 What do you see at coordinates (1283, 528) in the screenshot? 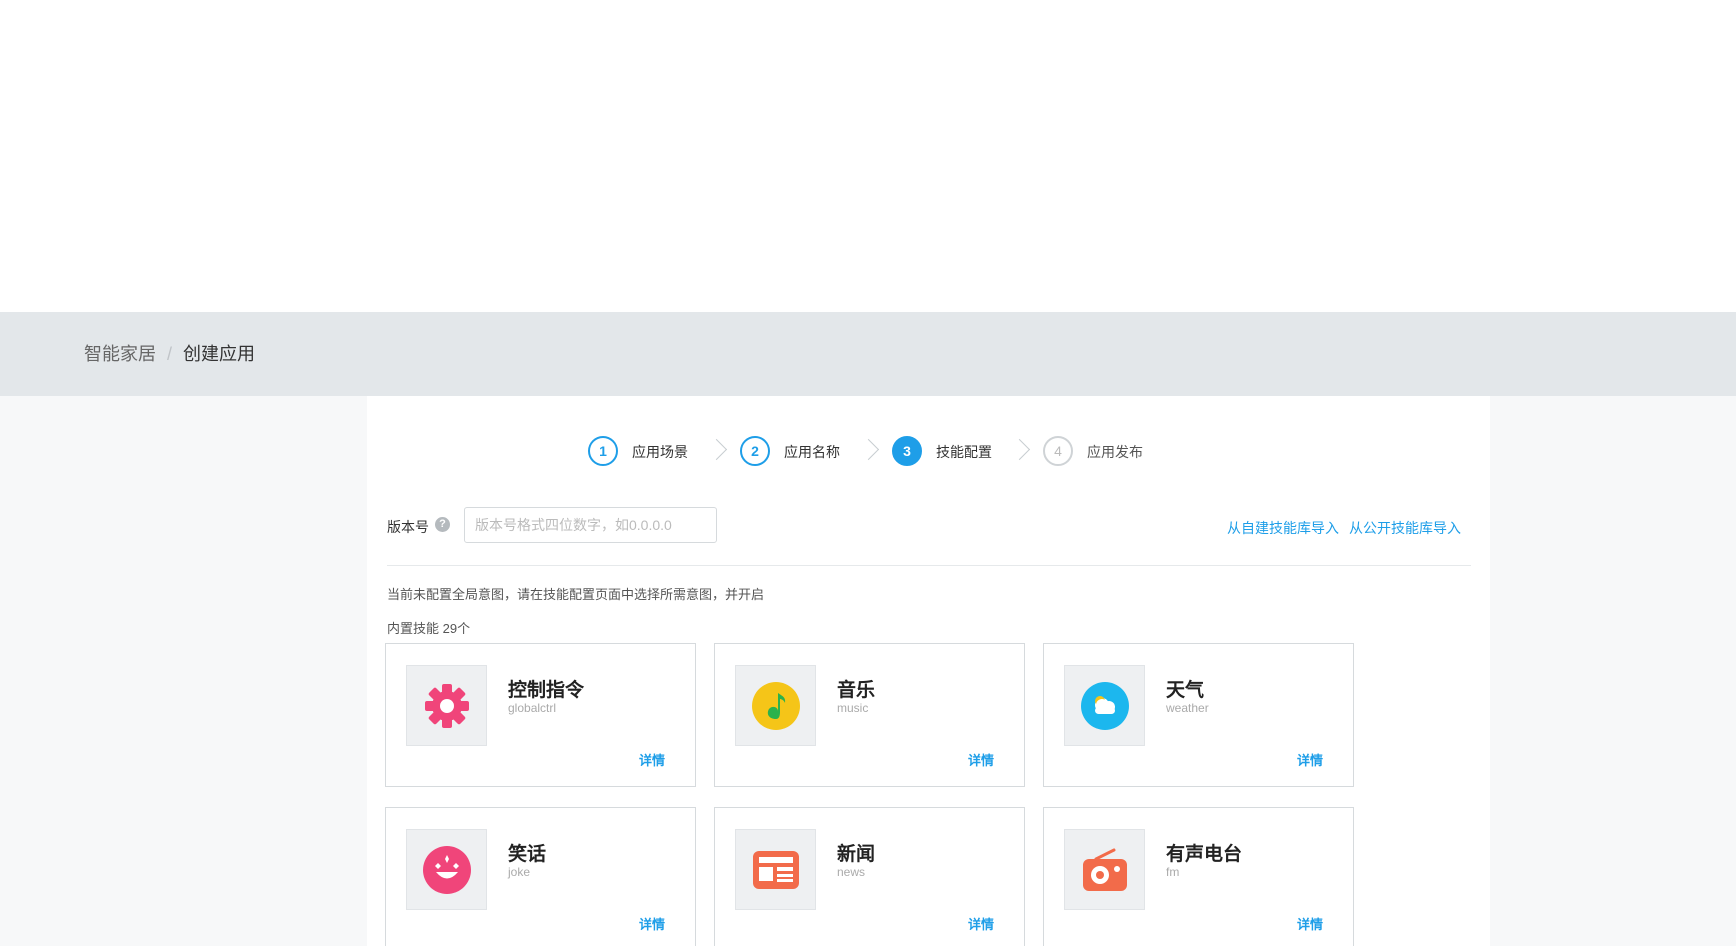
I see `import-custom-link: 从自建技能库导入` at bounding box center [1283, 528].